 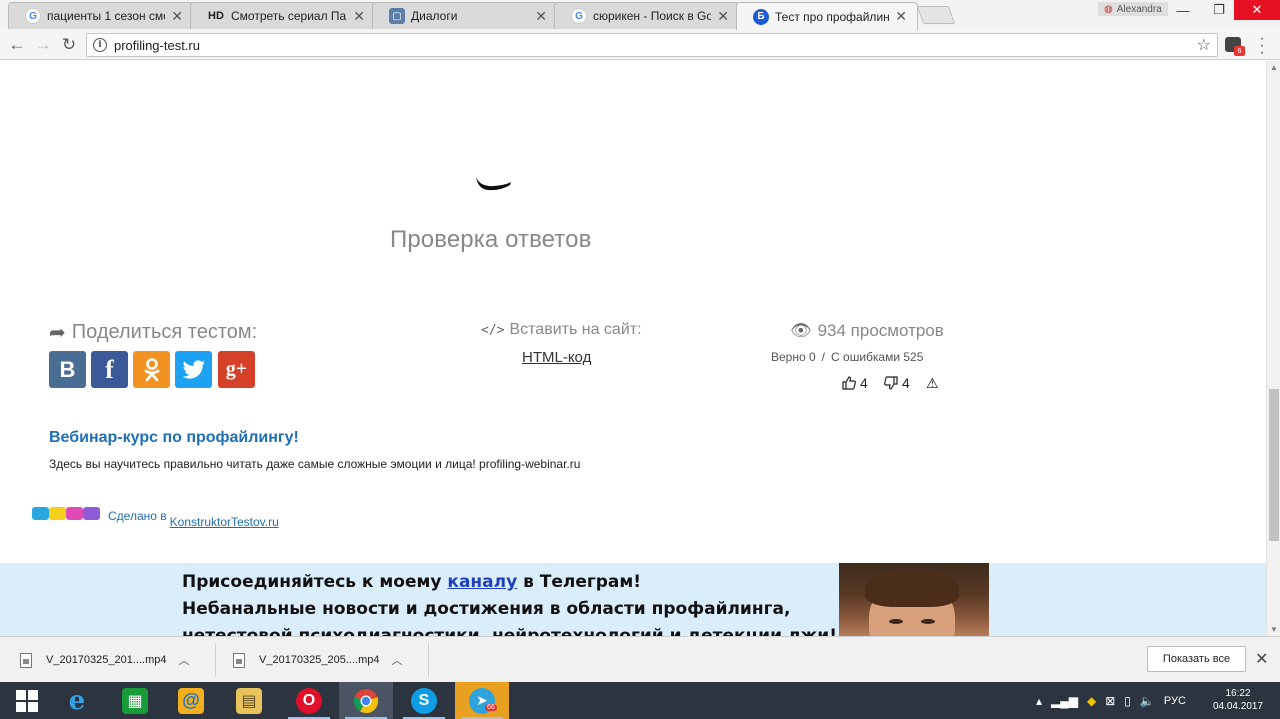 I want to click on system-tray: ▴ ▂▄▆ ◆ ⊠ ▯ 🔈 РУС, so click(x=1111, y=700).